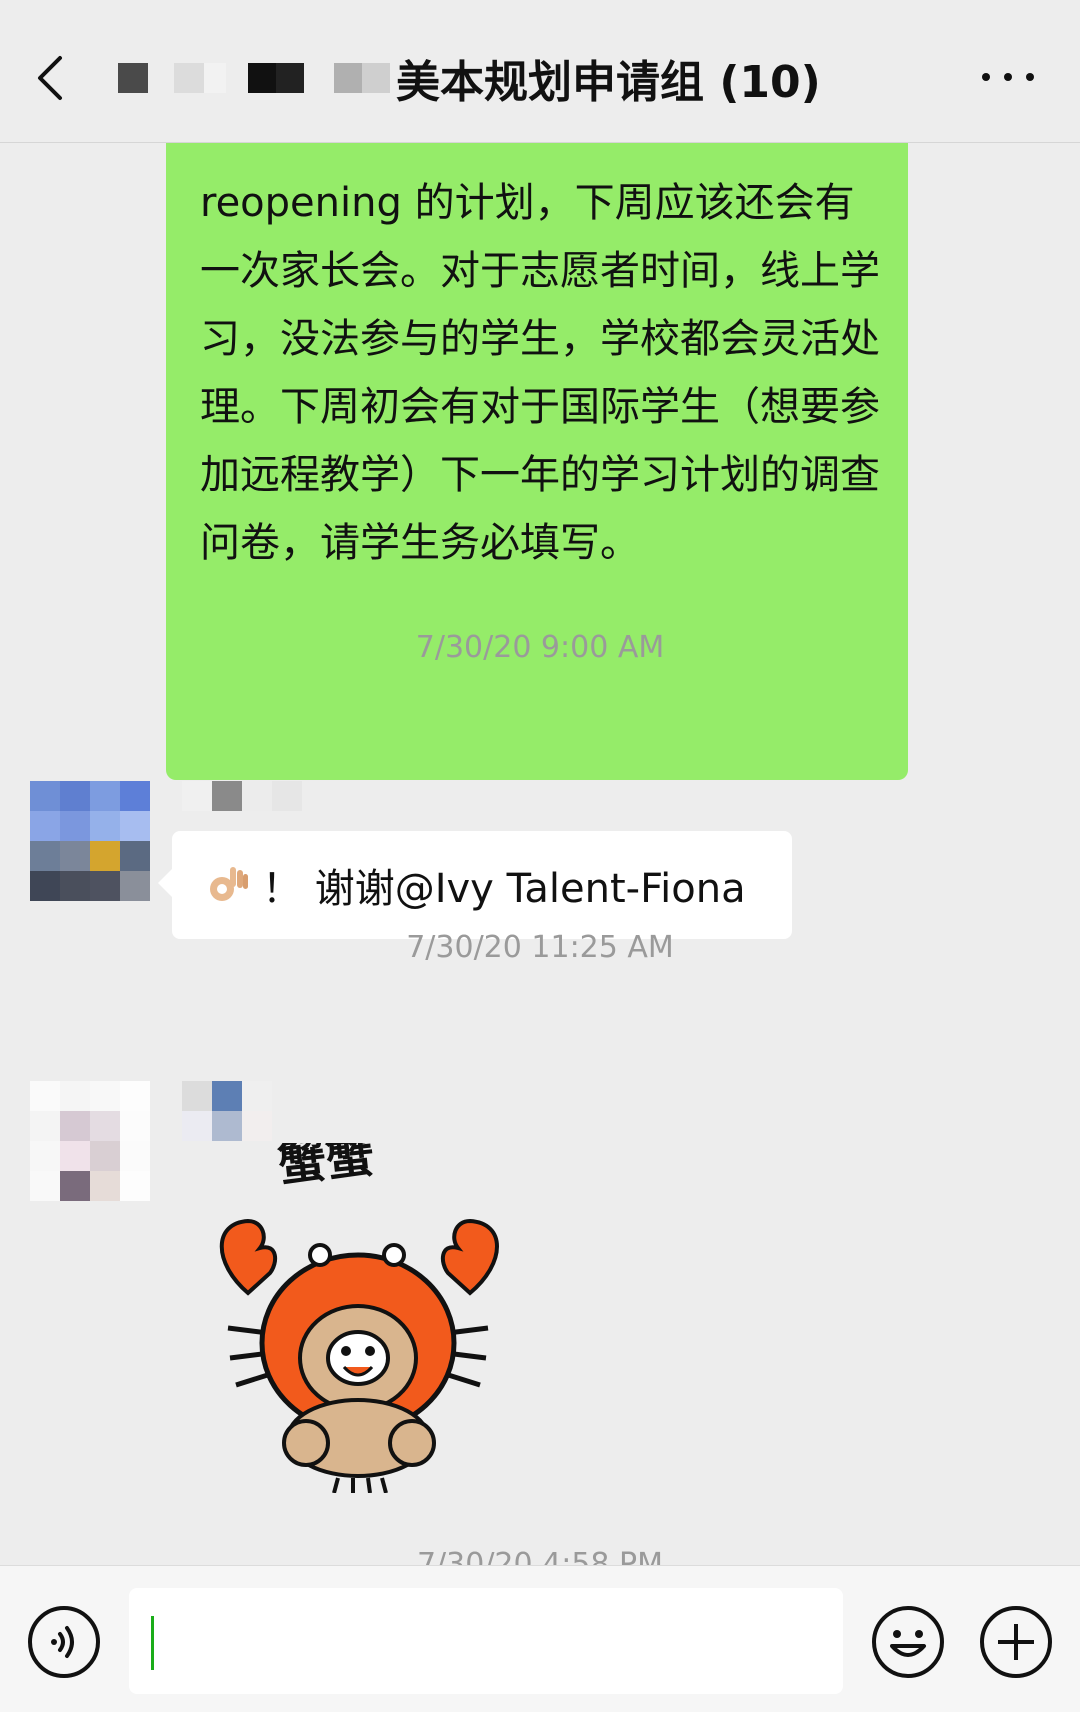  I want to click on emoji-icon, so click(908, 1642).